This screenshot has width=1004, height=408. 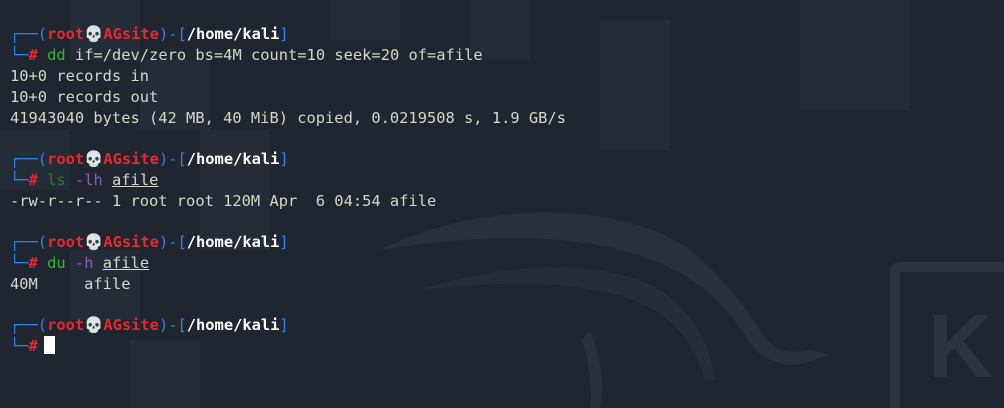 What do you see at coordinates (288, 263) in the screenshot?
I see `command-line: └─# du -h afile` at bounding box center [288, 263].